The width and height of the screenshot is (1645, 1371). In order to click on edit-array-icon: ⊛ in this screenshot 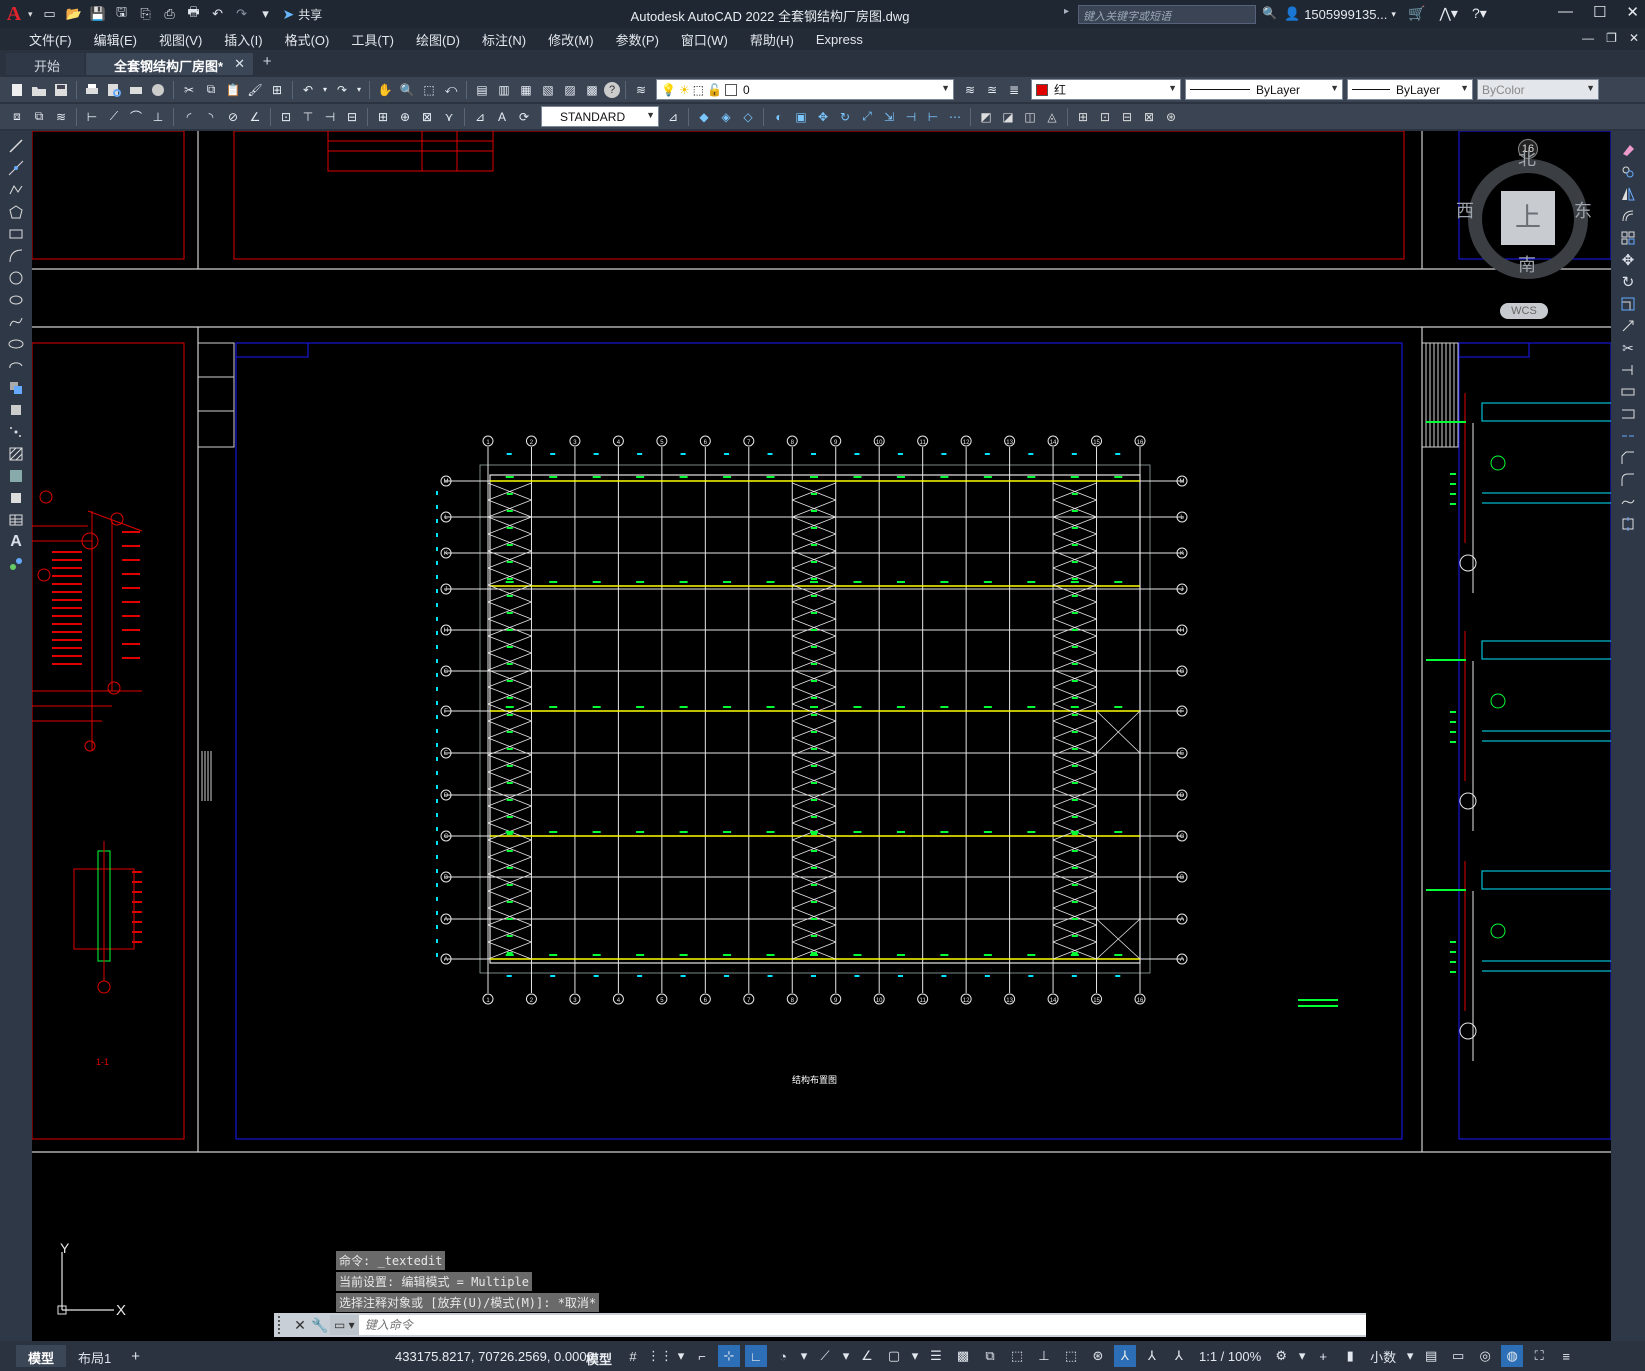, I will do `click(1171, 117)`.